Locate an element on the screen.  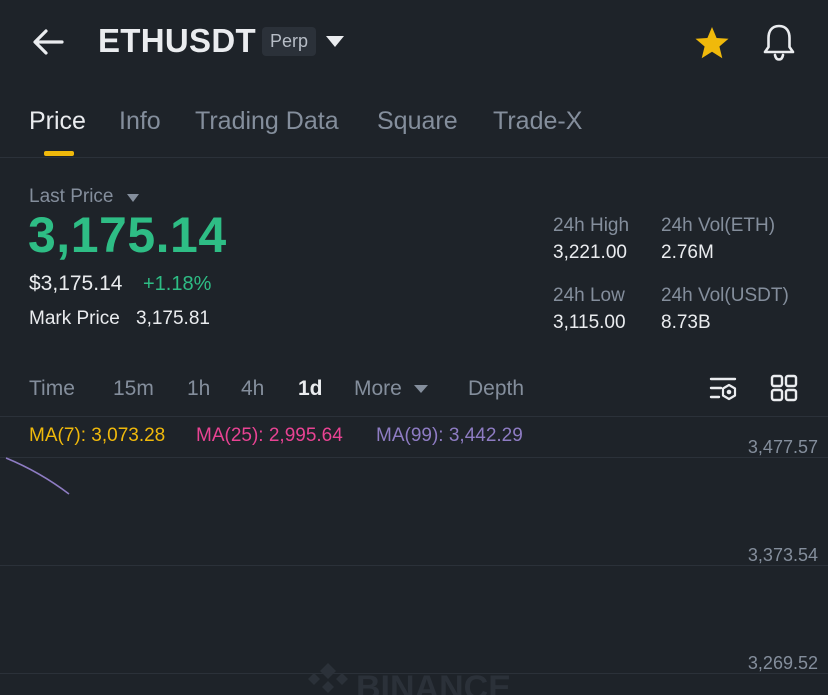
mark-price-label: Mark Price is located at coordinates (74, 318).